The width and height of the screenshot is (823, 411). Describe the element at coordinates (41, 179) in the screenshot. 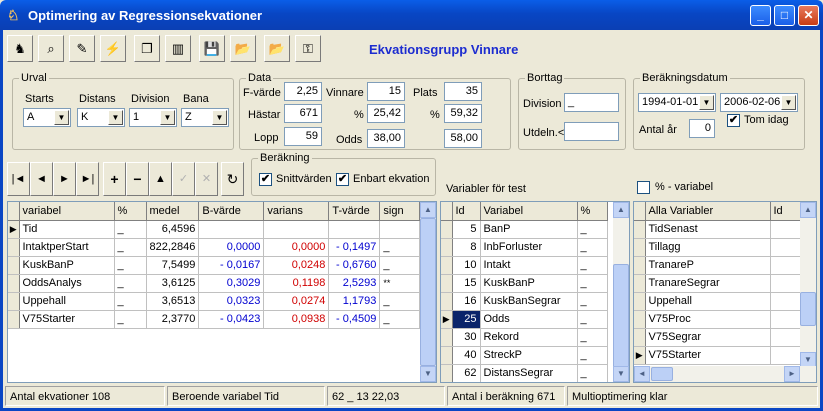

I see `prev-record-button: ◄` at that location.